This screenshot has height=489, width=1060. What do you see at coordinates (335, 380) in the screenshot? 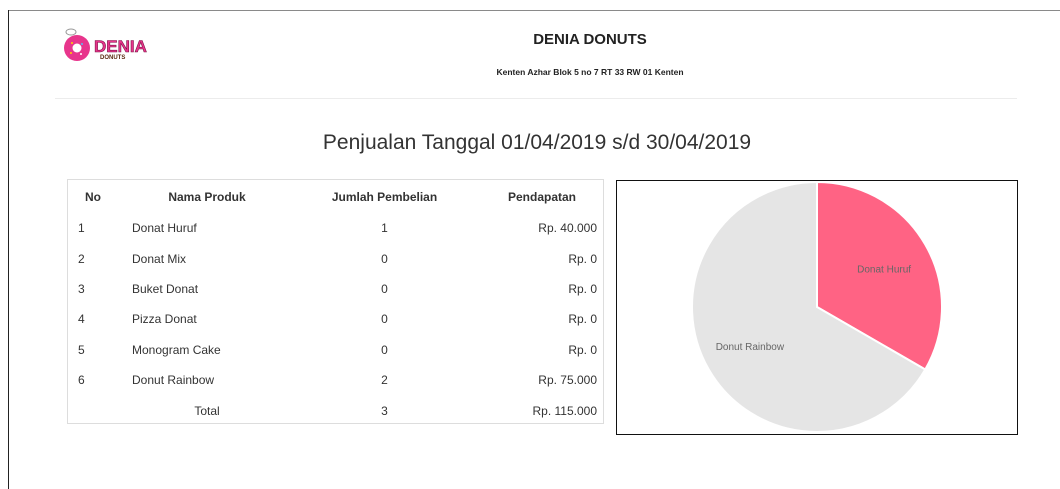
I see `table-row: 6 Donut Rainbow 2 Rp. 75.000` at bounding box center [335, 380].